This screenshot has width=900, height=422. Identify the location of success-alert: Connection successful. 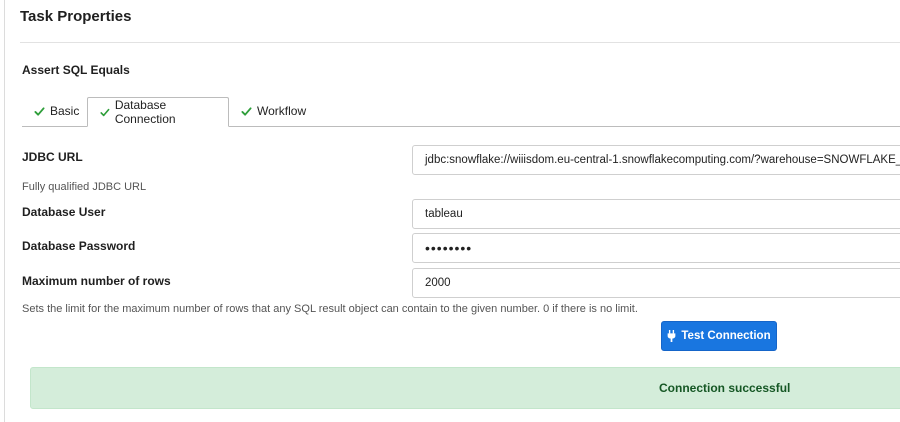
(465, 388).